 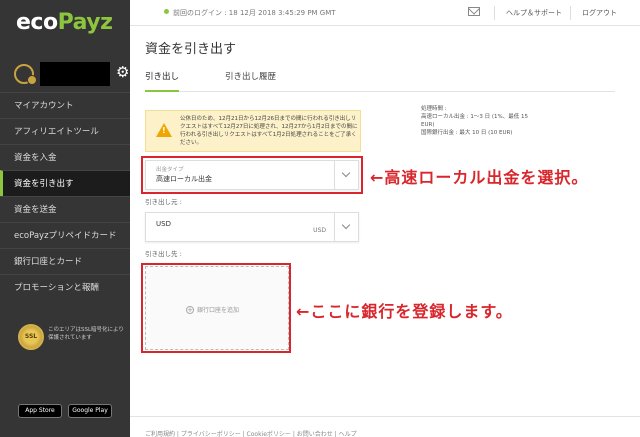 I want to click on sidebar-item-deposit: 資金を入金, so click(x=65, y=157).